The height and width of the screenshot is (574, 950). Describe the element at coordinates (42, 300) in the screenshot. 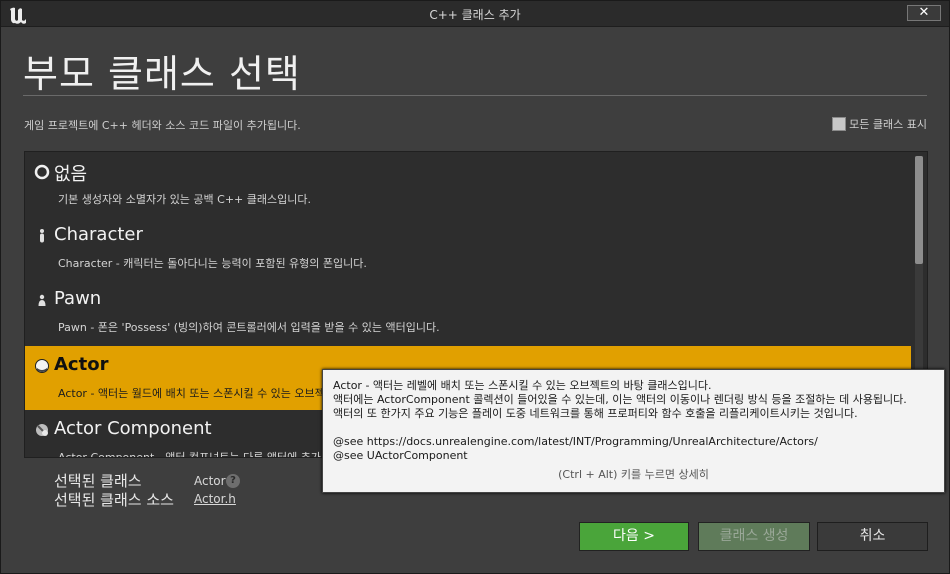

I see `pawn-icon` at that location.